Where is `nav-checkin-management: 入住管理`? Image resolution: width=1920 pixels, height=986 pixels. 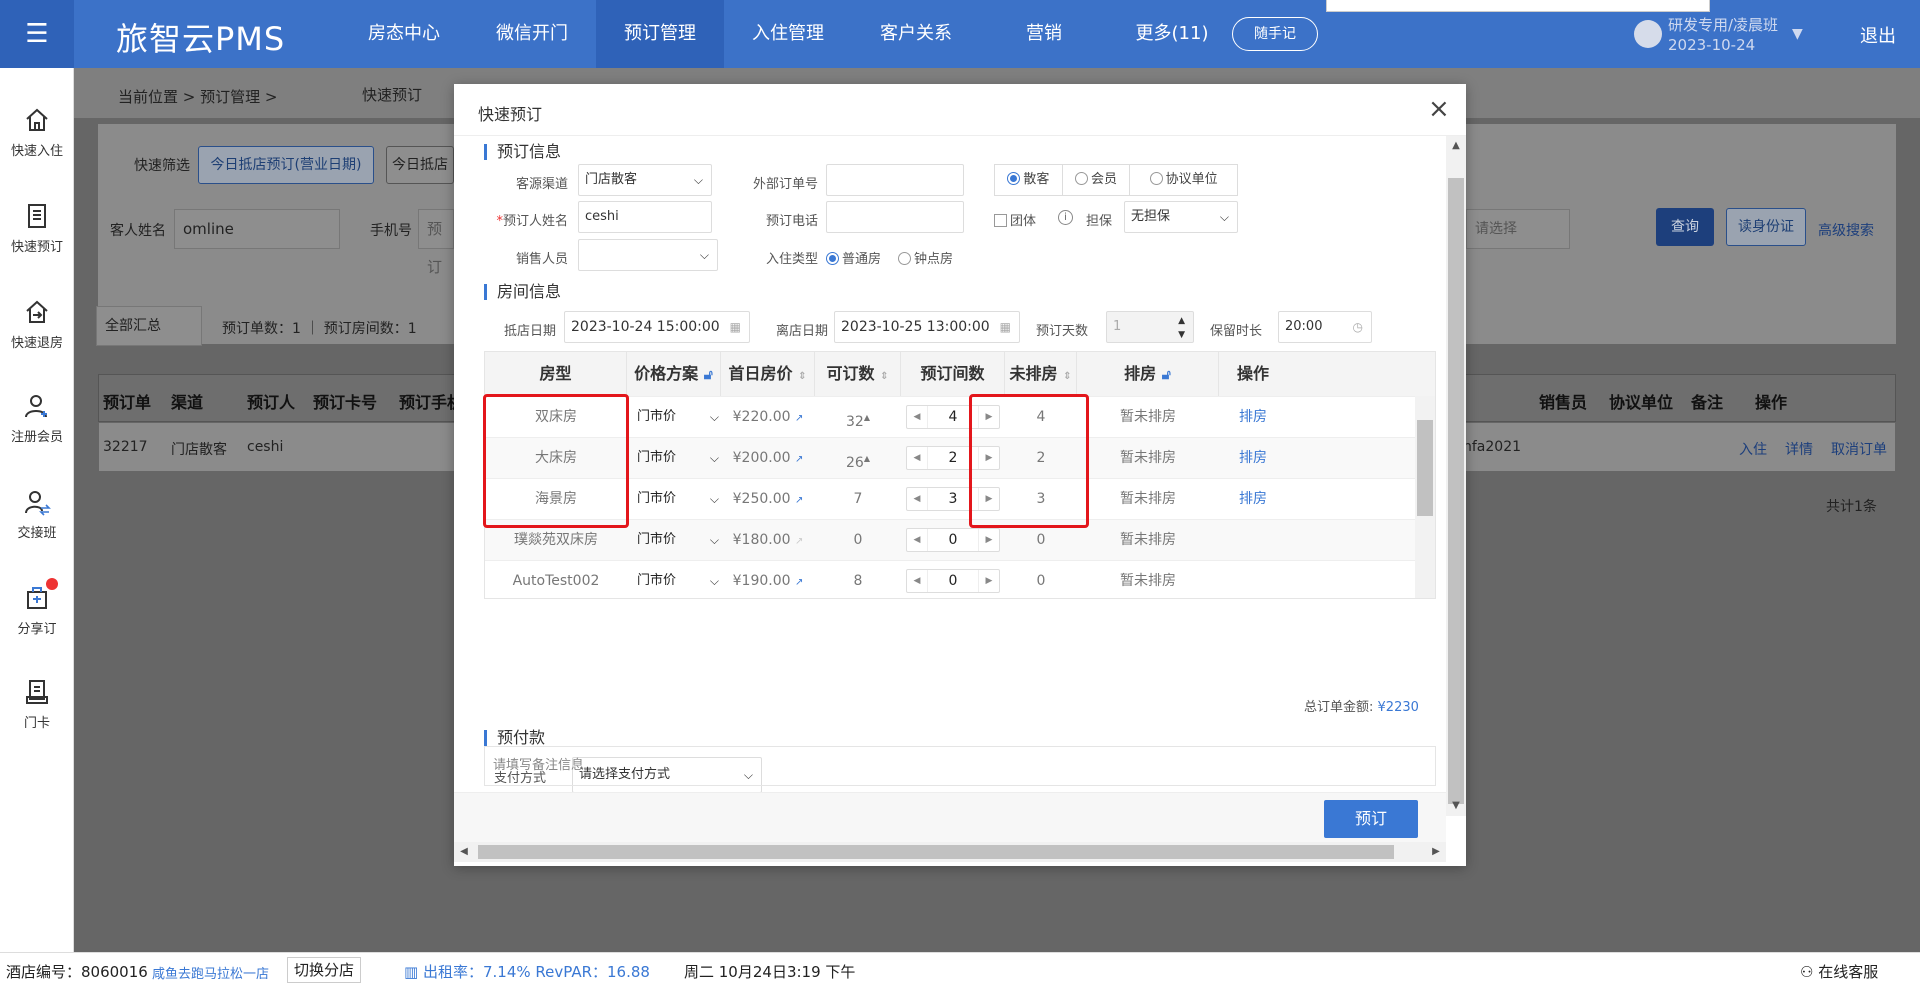
nav-checkin-management: 入住管理 is located at coordinates (788, 34).